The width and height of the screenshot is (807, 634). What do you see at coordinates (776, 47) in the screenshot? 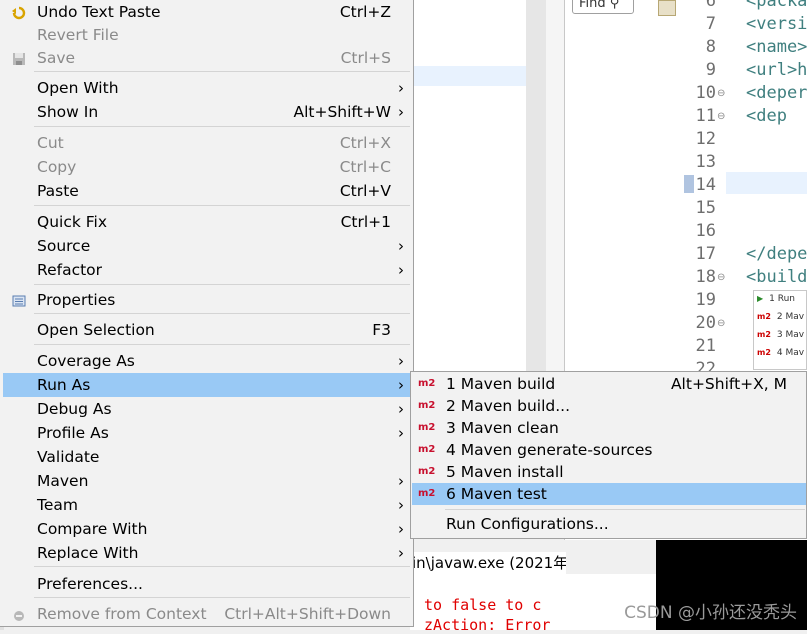
I see `code-line: <name>` at bounding box center [776, 47].